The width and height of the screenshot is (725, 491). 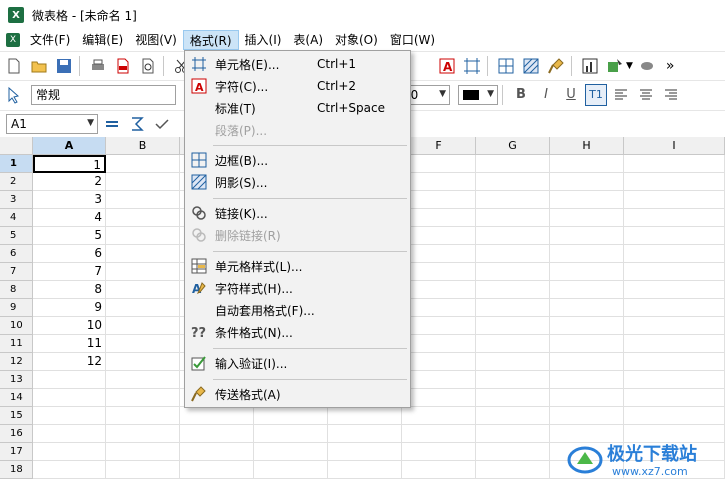 What do you see at coordinates (50, 40) in the screenshot?
I see `menu-file: 文件(F)` at bounding box center [50, 40].